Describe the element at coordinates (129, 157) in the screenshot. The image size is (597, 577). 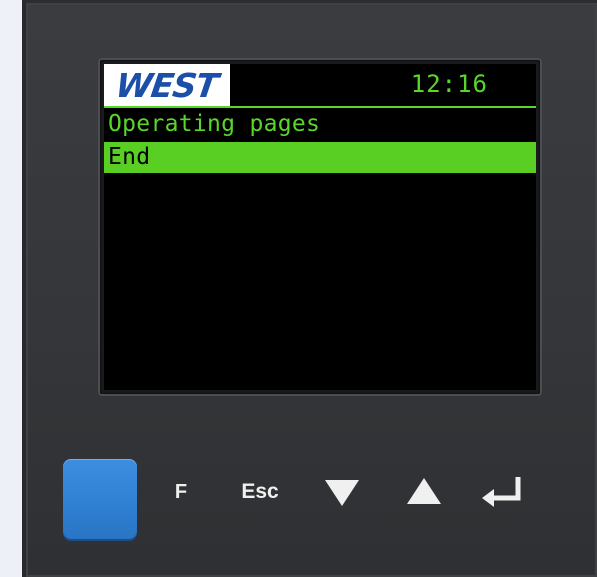
I see `menu-item-label: End` at that location.